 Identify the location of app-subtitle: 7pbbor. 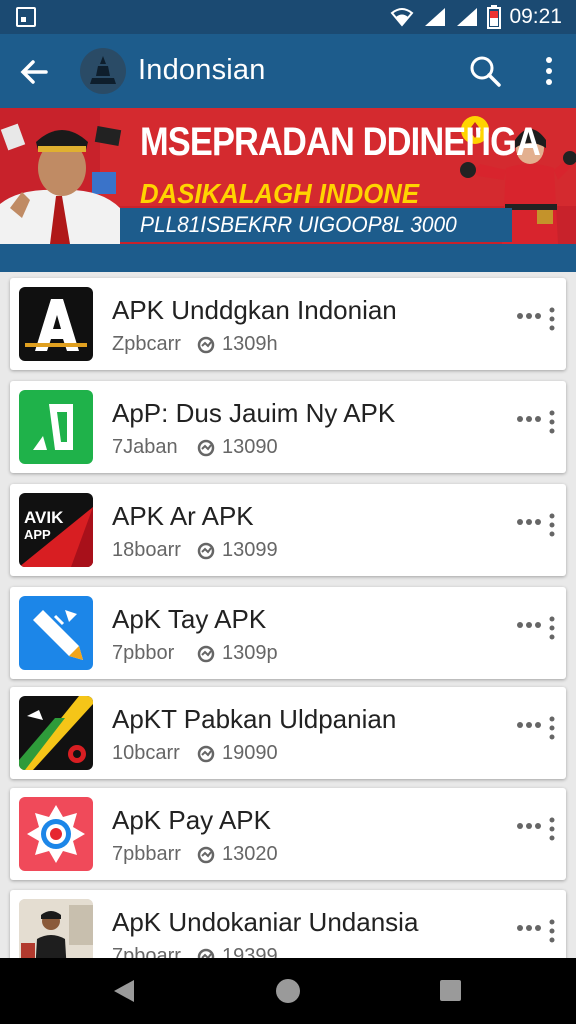
(143, 653).